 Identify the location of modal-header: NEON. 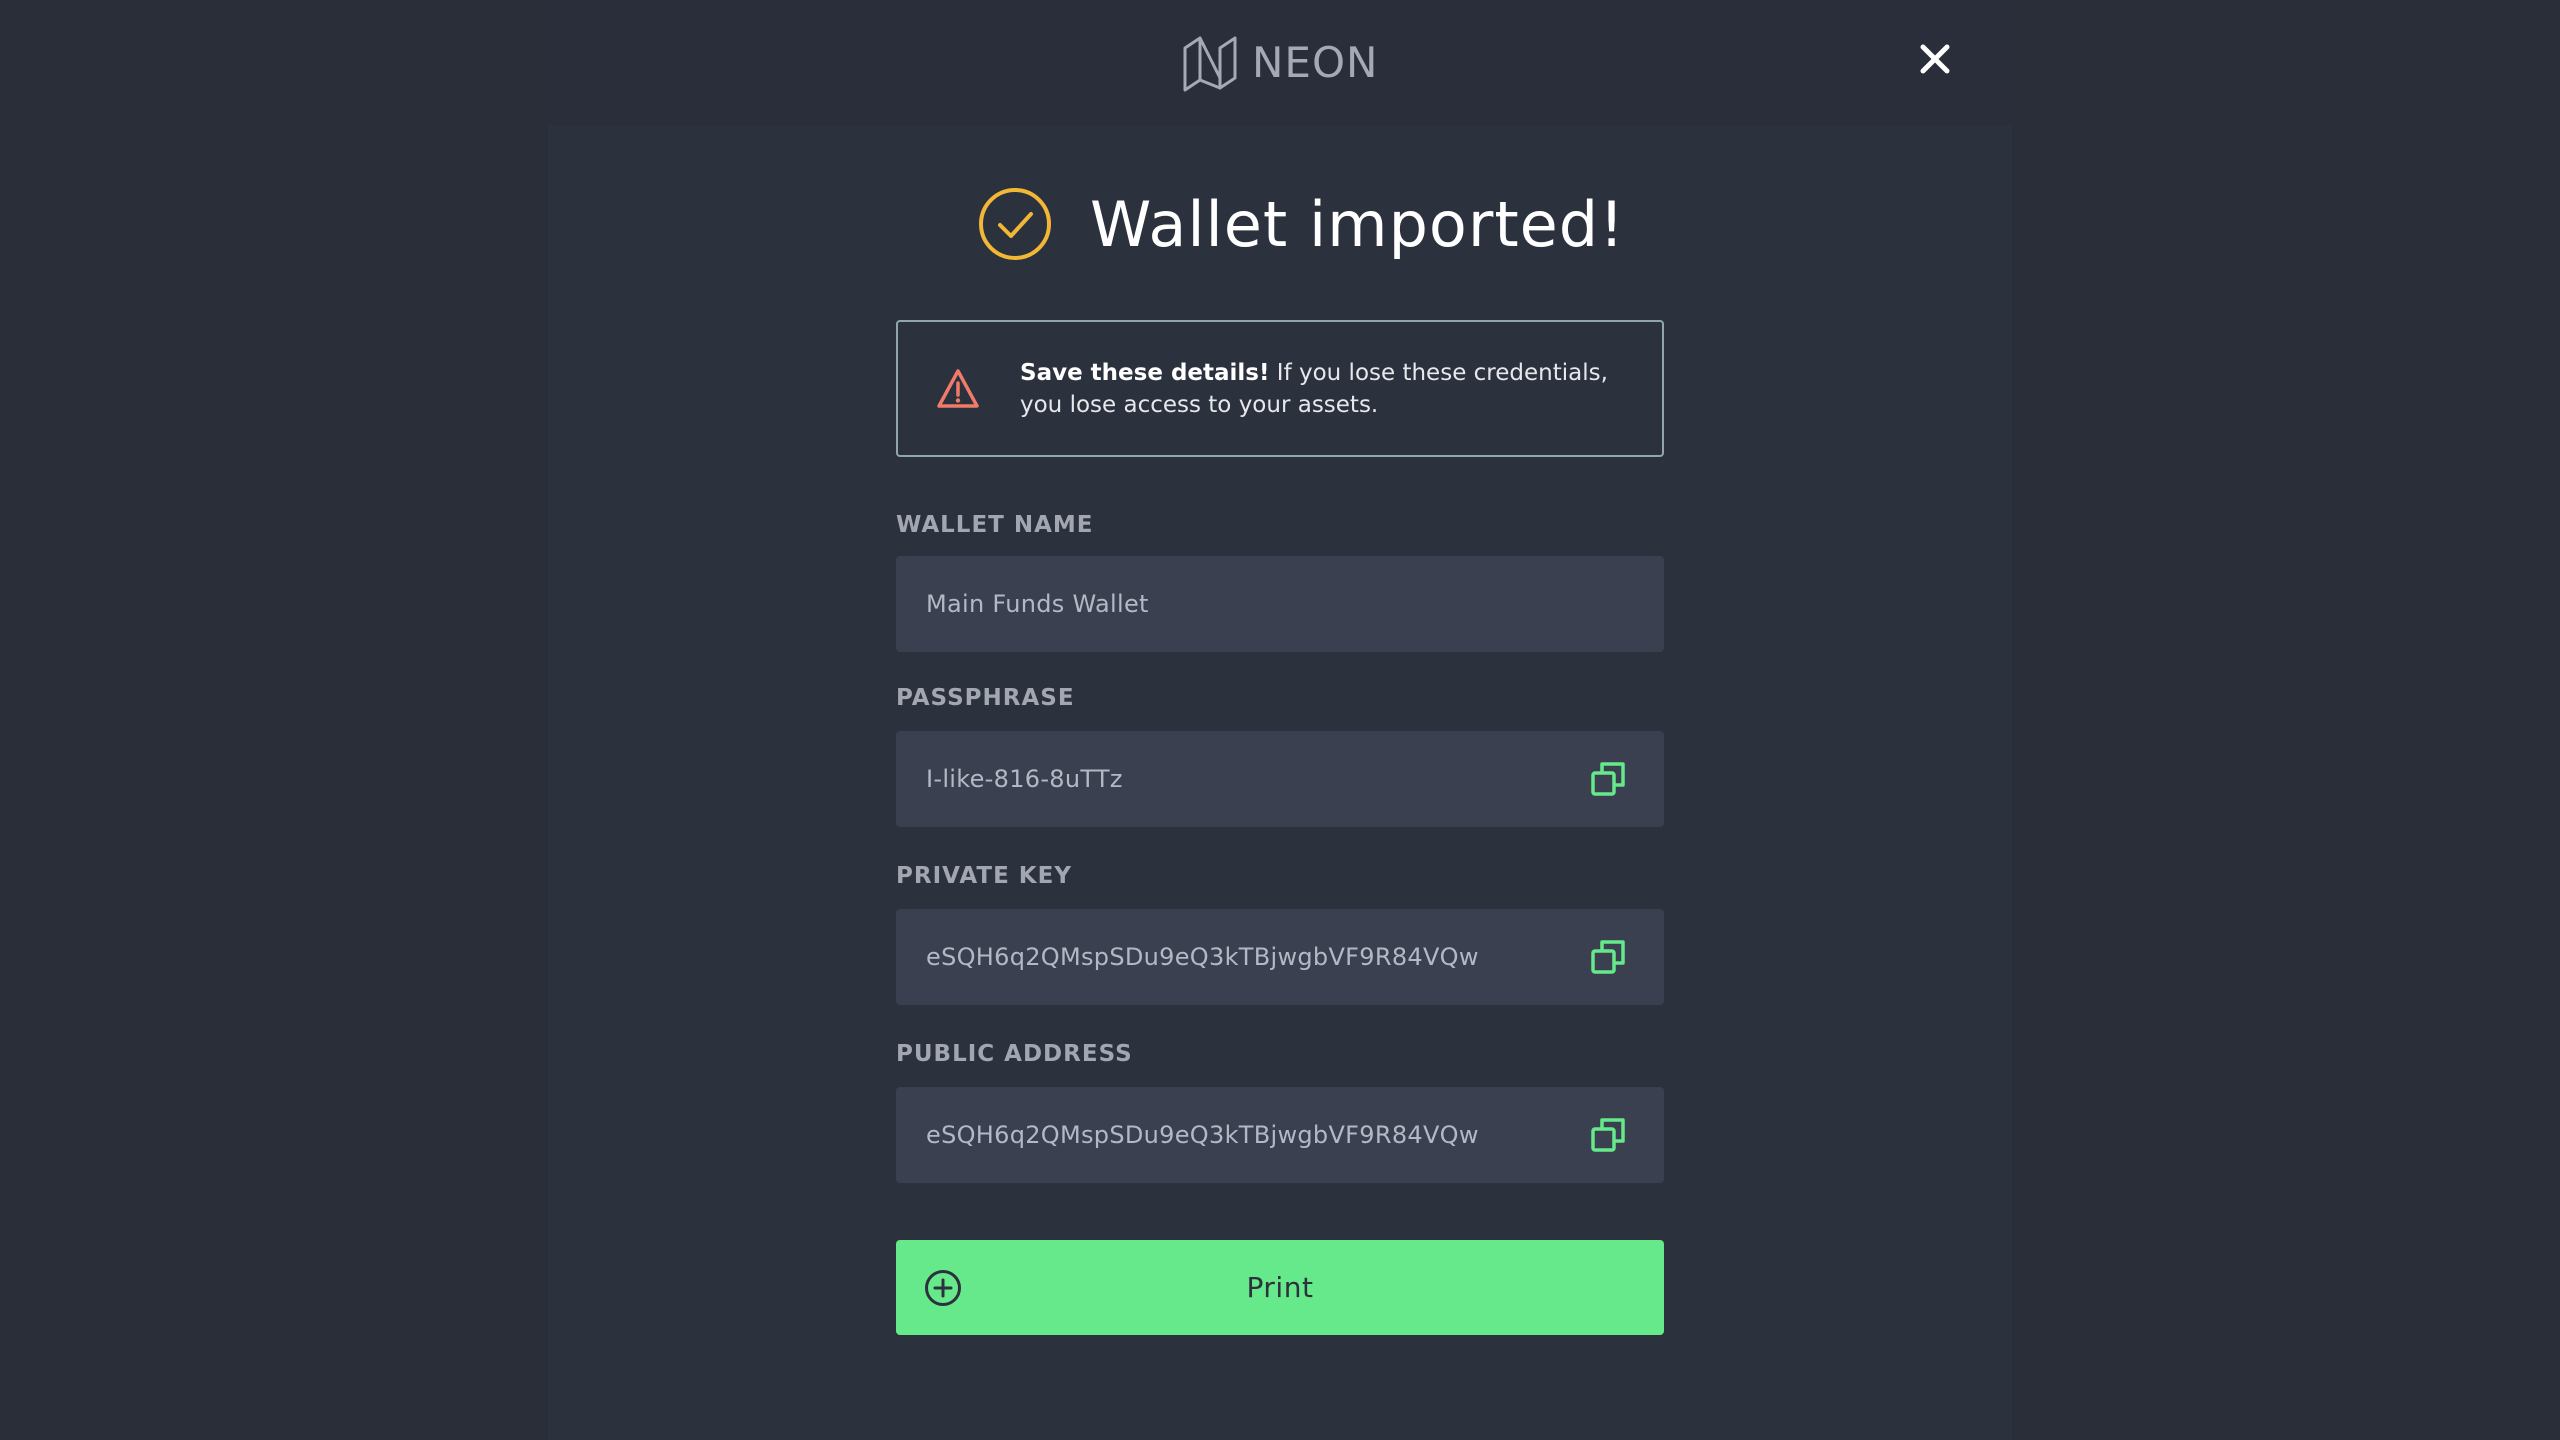
(1280, 63).